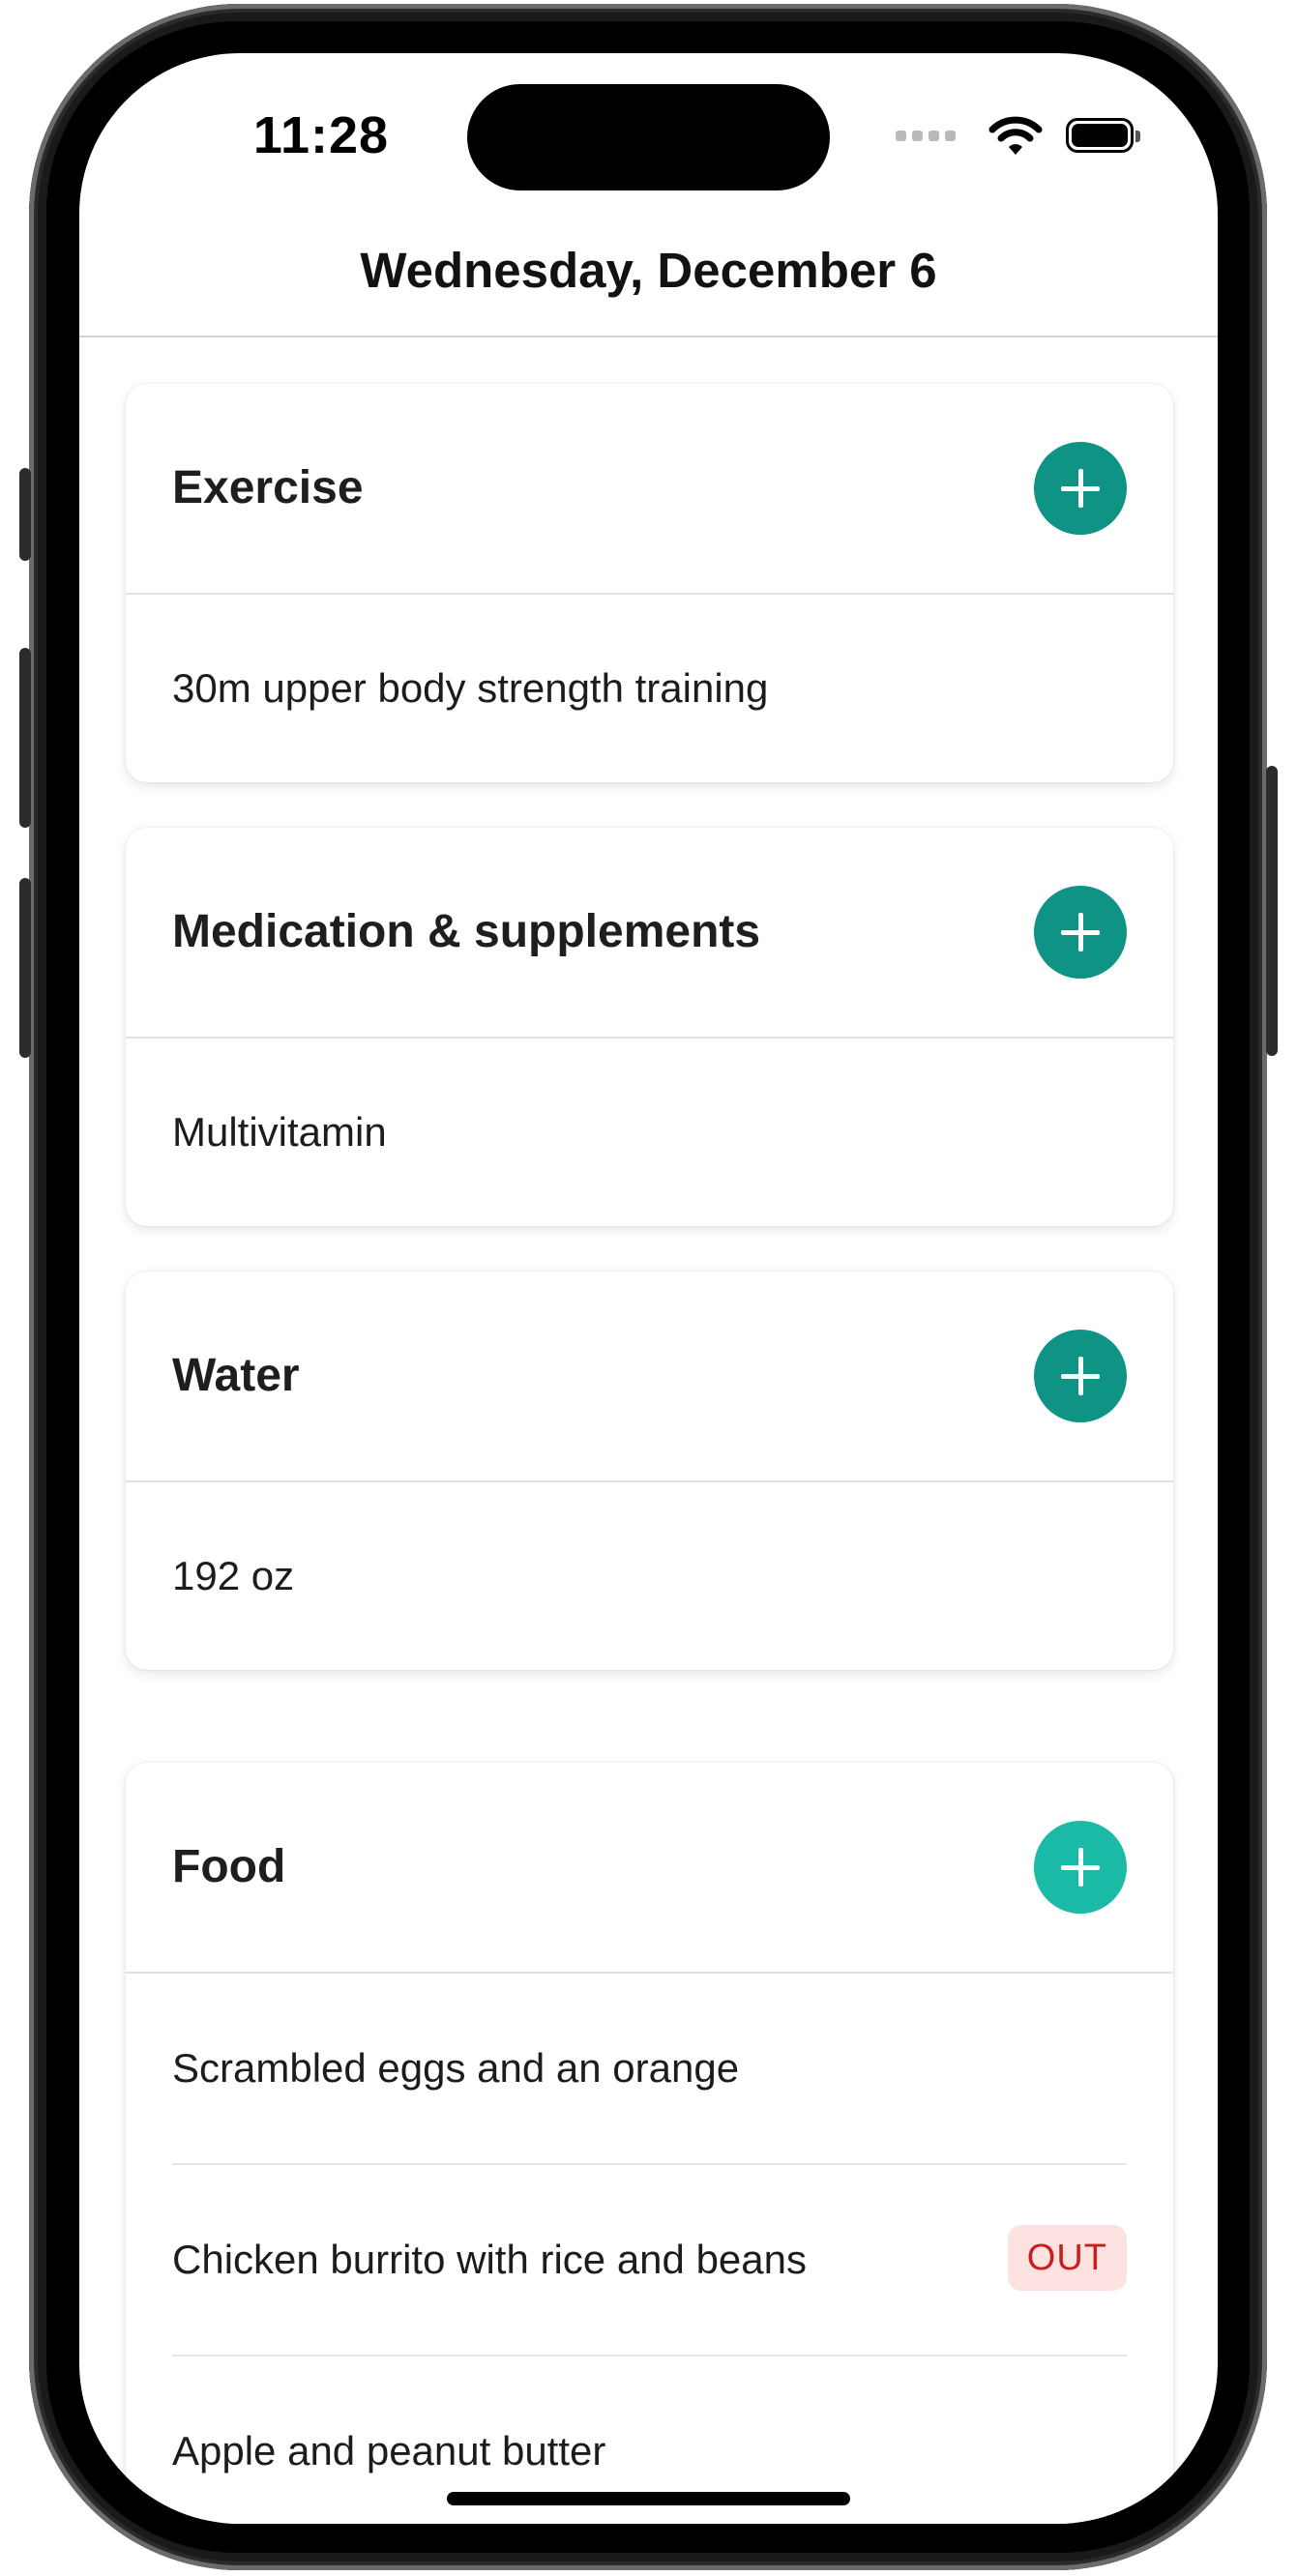  What do you see at coordinates (648, 137) in the screenshot?
I see `dynamic-island` at bounding box center [648, 137].